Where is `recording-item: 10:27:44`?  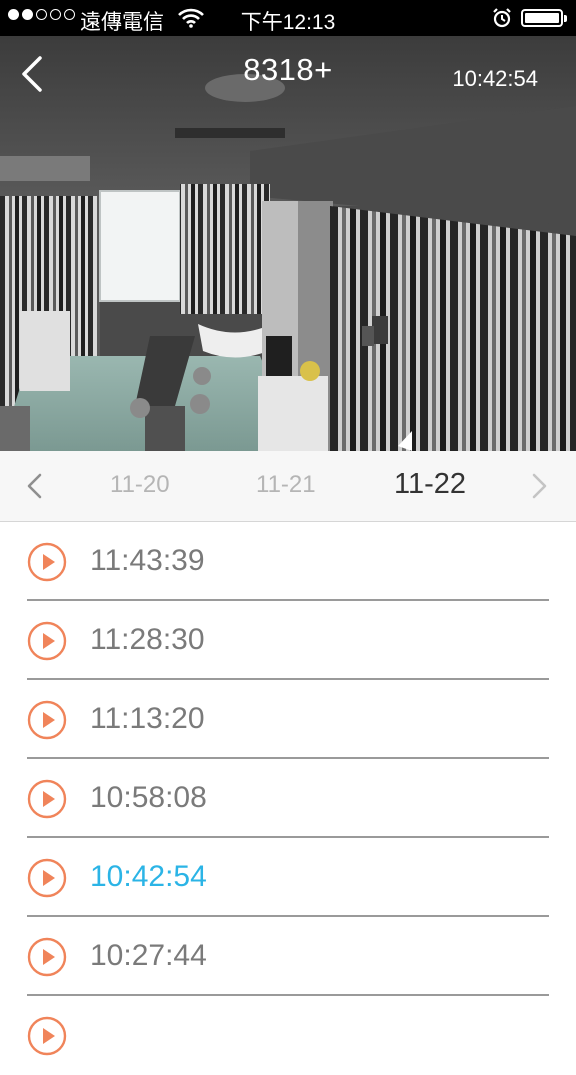
recording-item: 10:27:44 is located at coordinates (288, 956).